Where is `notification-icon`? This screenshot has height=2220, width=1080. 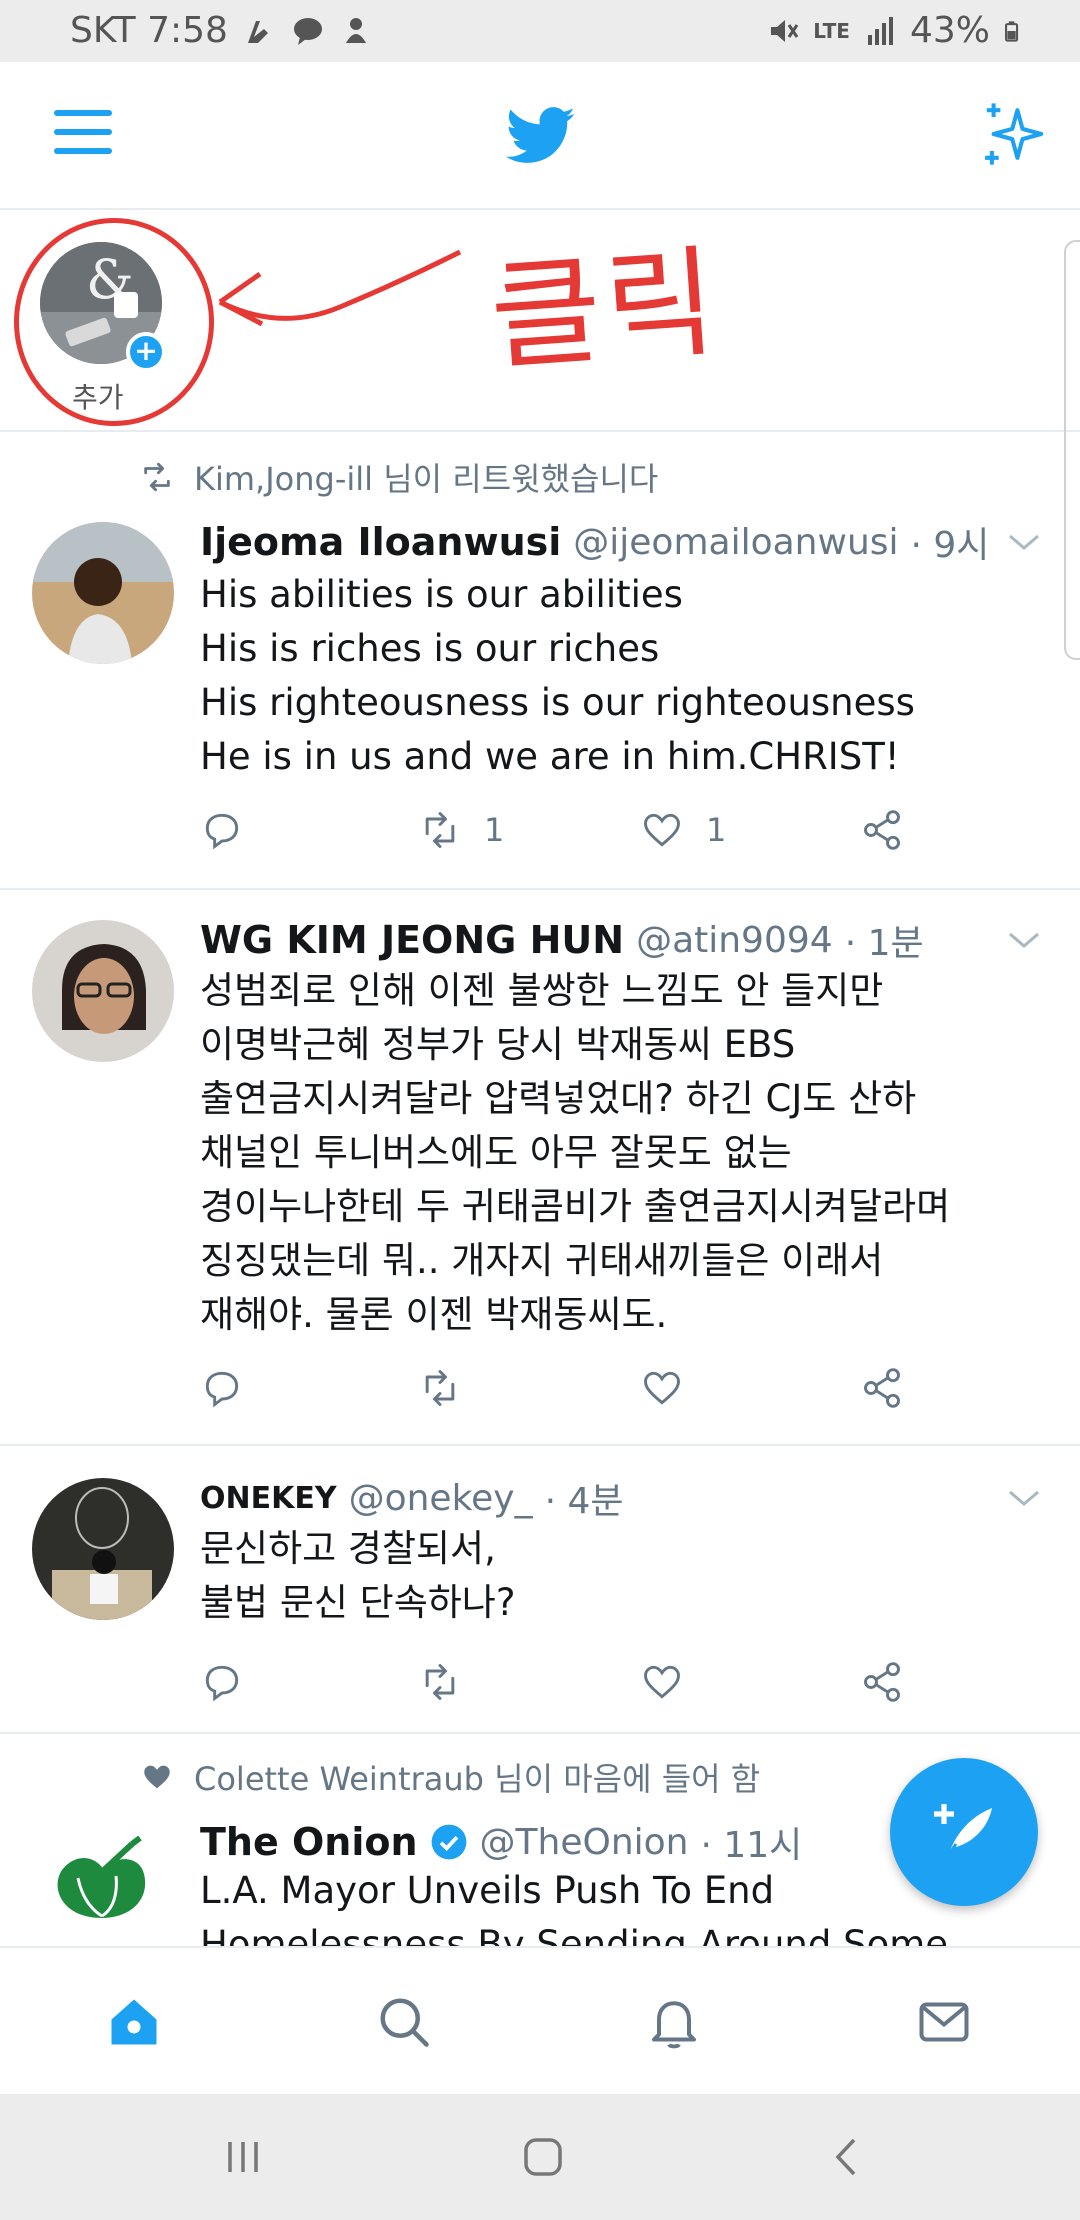
notification-icon is located at coordinates (257, 31).